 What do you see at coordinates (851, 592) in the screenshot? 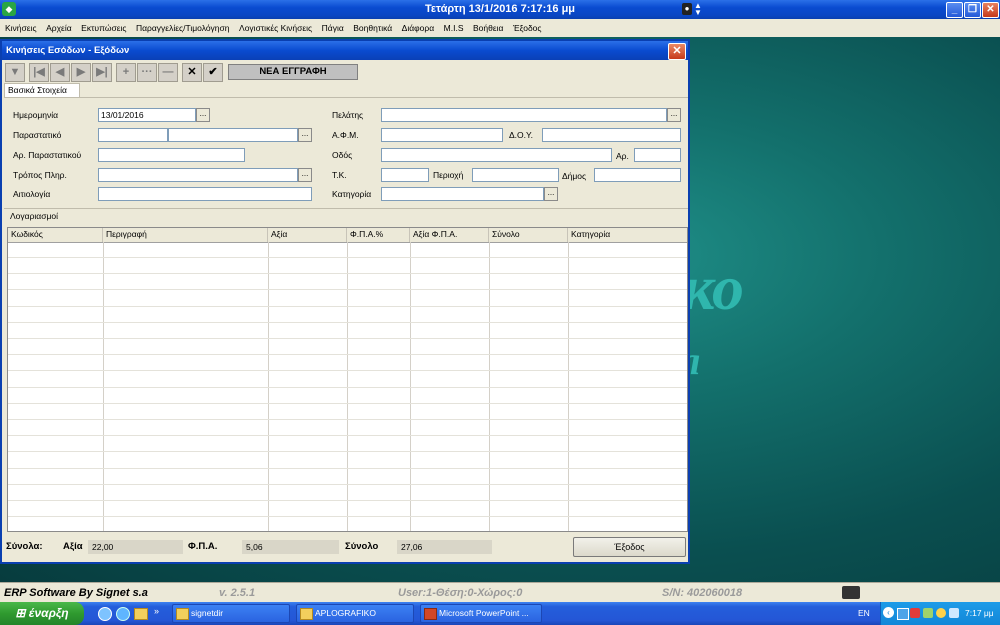
I see `printer-icon` at bounding box center [851, 592].